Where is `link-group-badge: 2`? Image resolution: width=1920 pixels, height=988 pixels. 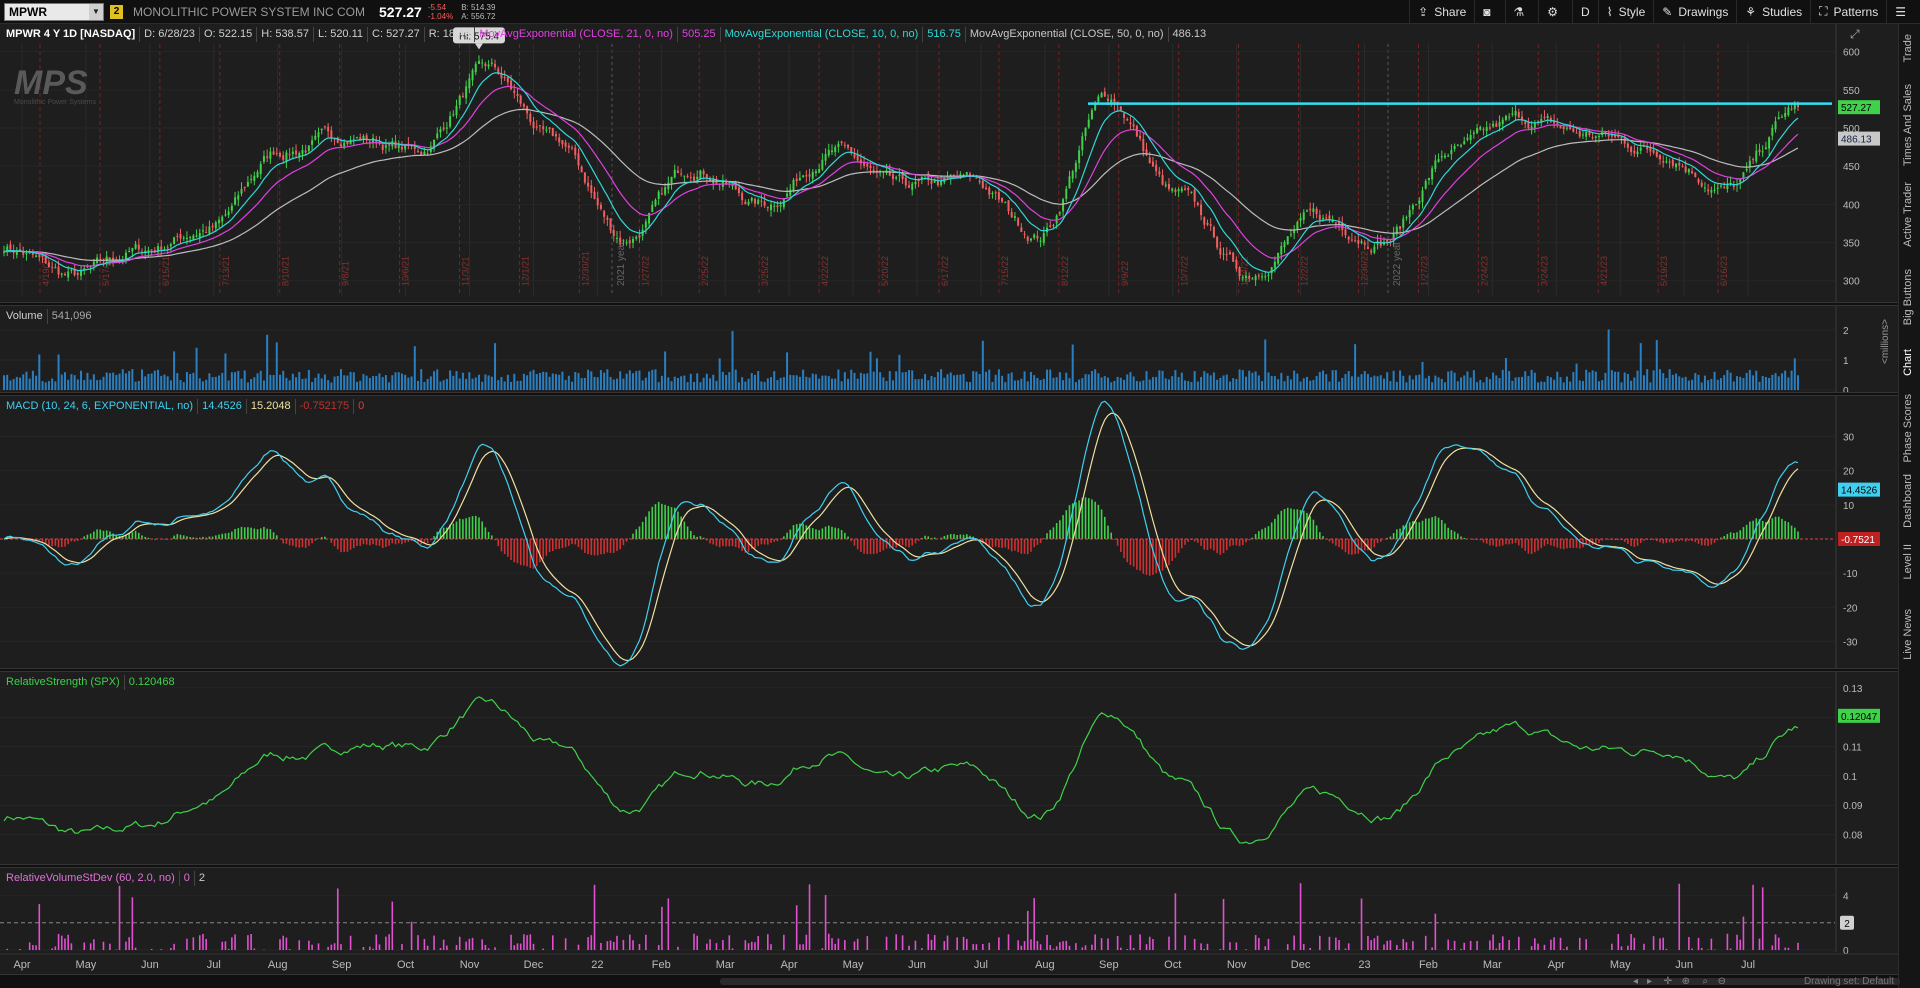 link-group-badge: 2 is located at coordinates (116, 11).